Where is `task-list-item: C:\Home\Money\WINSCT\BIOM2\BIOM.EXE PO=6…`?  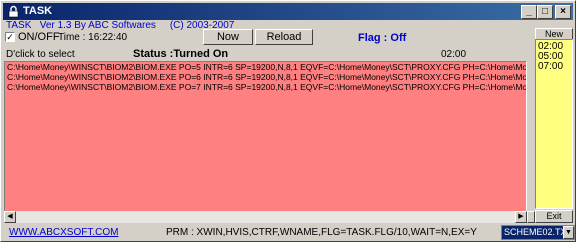 task-list-item: C:\Home\Money\WINSCT\BIOM2\BIOM.EXE PO=6… is located at coordinates (265, 77).